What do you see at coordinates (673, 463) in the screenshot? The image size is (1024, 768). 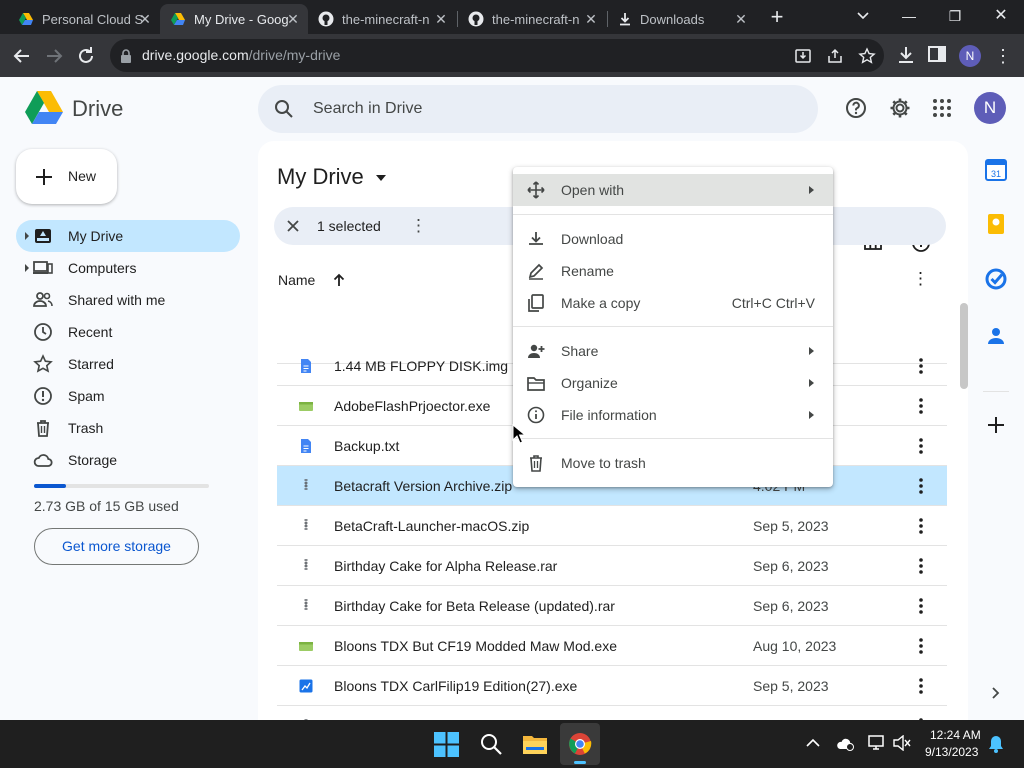 I see `menu-item-move-to-trash: Move to trash` at bounding box center [673, 463].